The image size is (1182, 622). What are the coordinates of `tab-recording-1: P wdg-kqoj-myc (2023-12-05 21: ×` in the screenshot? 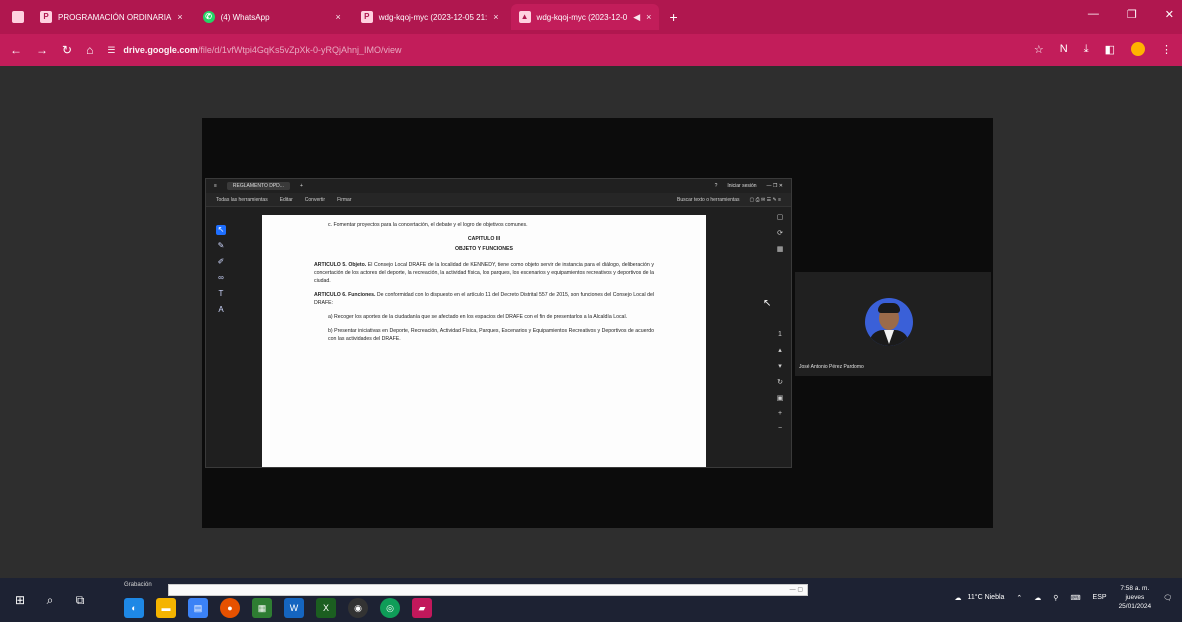 It's located at (430, 17).